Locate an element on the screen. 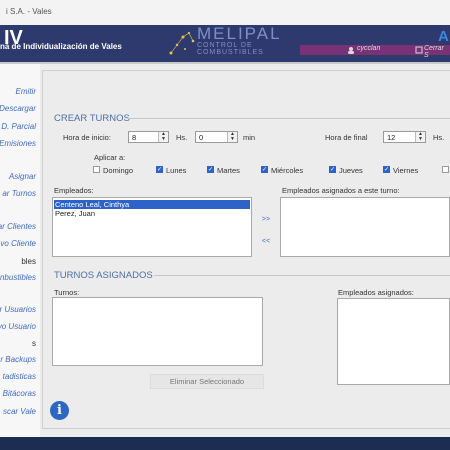 This screenshot has height=450, width=450. asignados-turno-list is located at coordinates (365, 227).